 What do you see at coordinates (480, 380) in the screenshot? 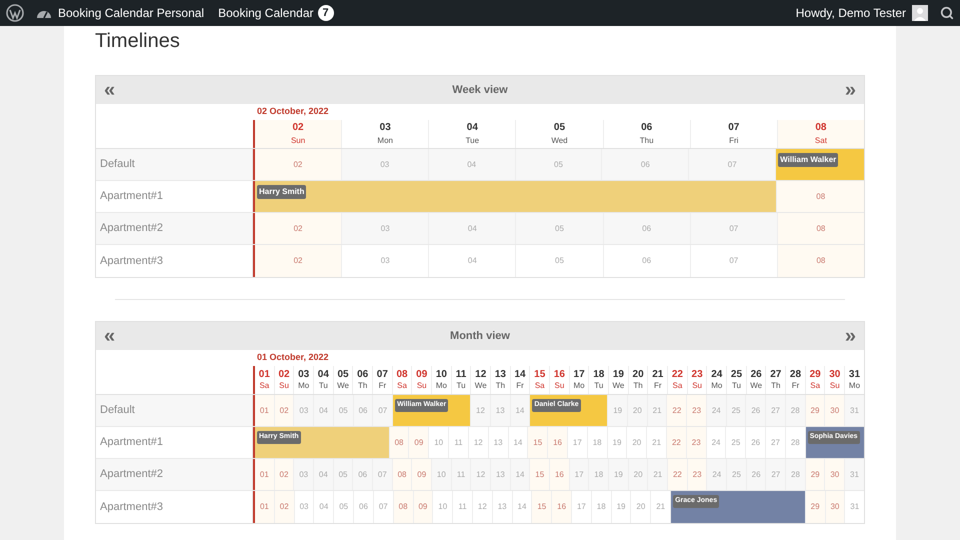
I see `day-header: 12 We` at bounding box center [480, 380].